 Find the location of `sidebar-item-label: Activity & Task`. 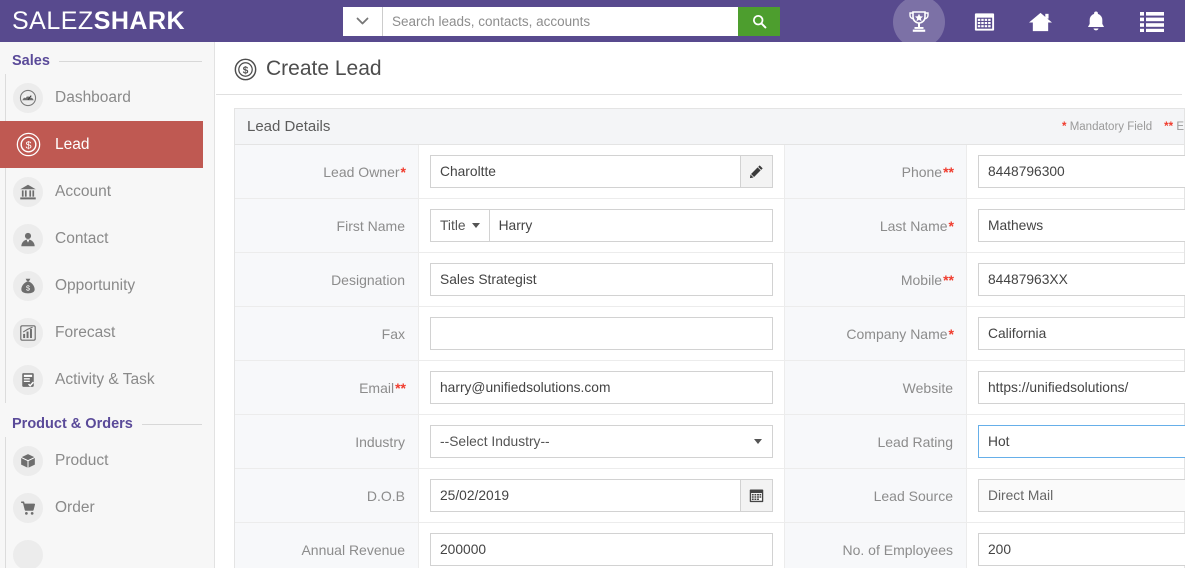

sidebar-item-label: Activity & Task is located at coordinates (105, 379).